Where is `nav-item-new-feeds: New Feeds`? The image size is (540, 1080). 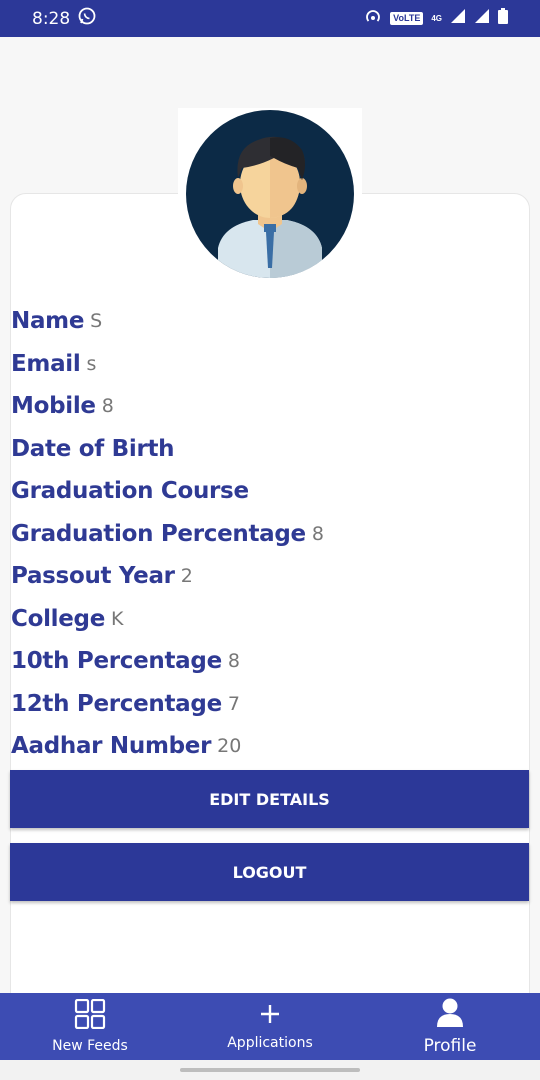
nav-item-new-feeds: New Feeds is located at coordinates (90, 1026).